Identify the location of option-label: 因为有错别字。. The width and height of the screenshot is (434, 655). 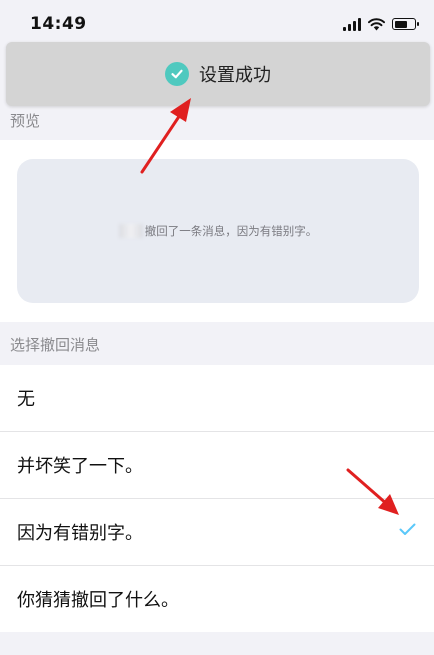
(80, 533).